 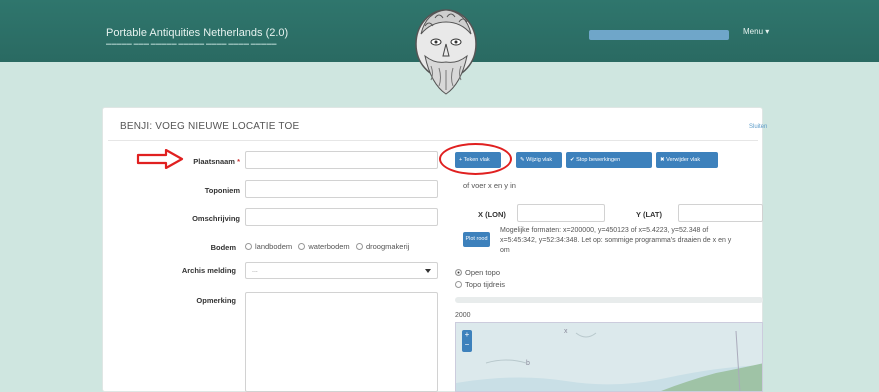 I want to click on bodem-label: Bodem, so click(x=223, y=247).